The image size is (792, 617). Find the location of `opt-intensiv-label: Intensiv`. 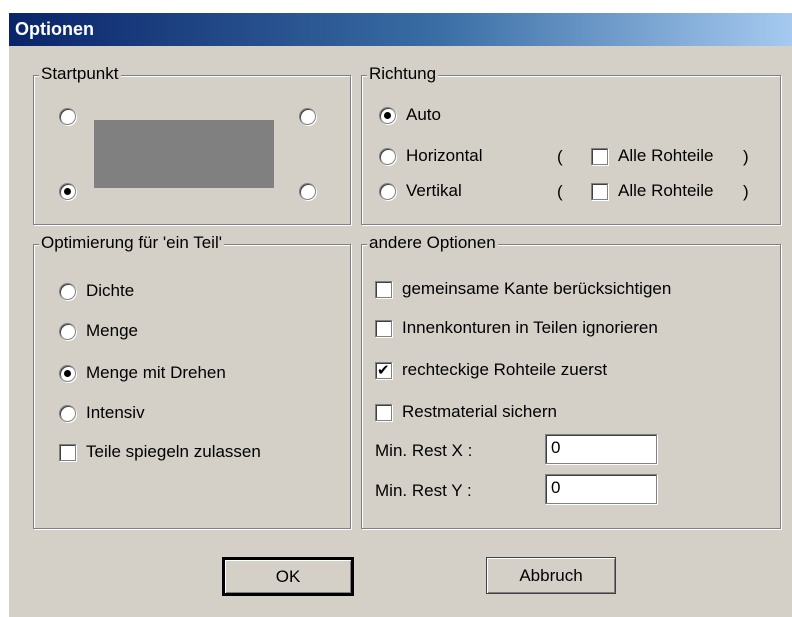

opt-intensiv-label: Intensiv is located at coordinates (115, 412).